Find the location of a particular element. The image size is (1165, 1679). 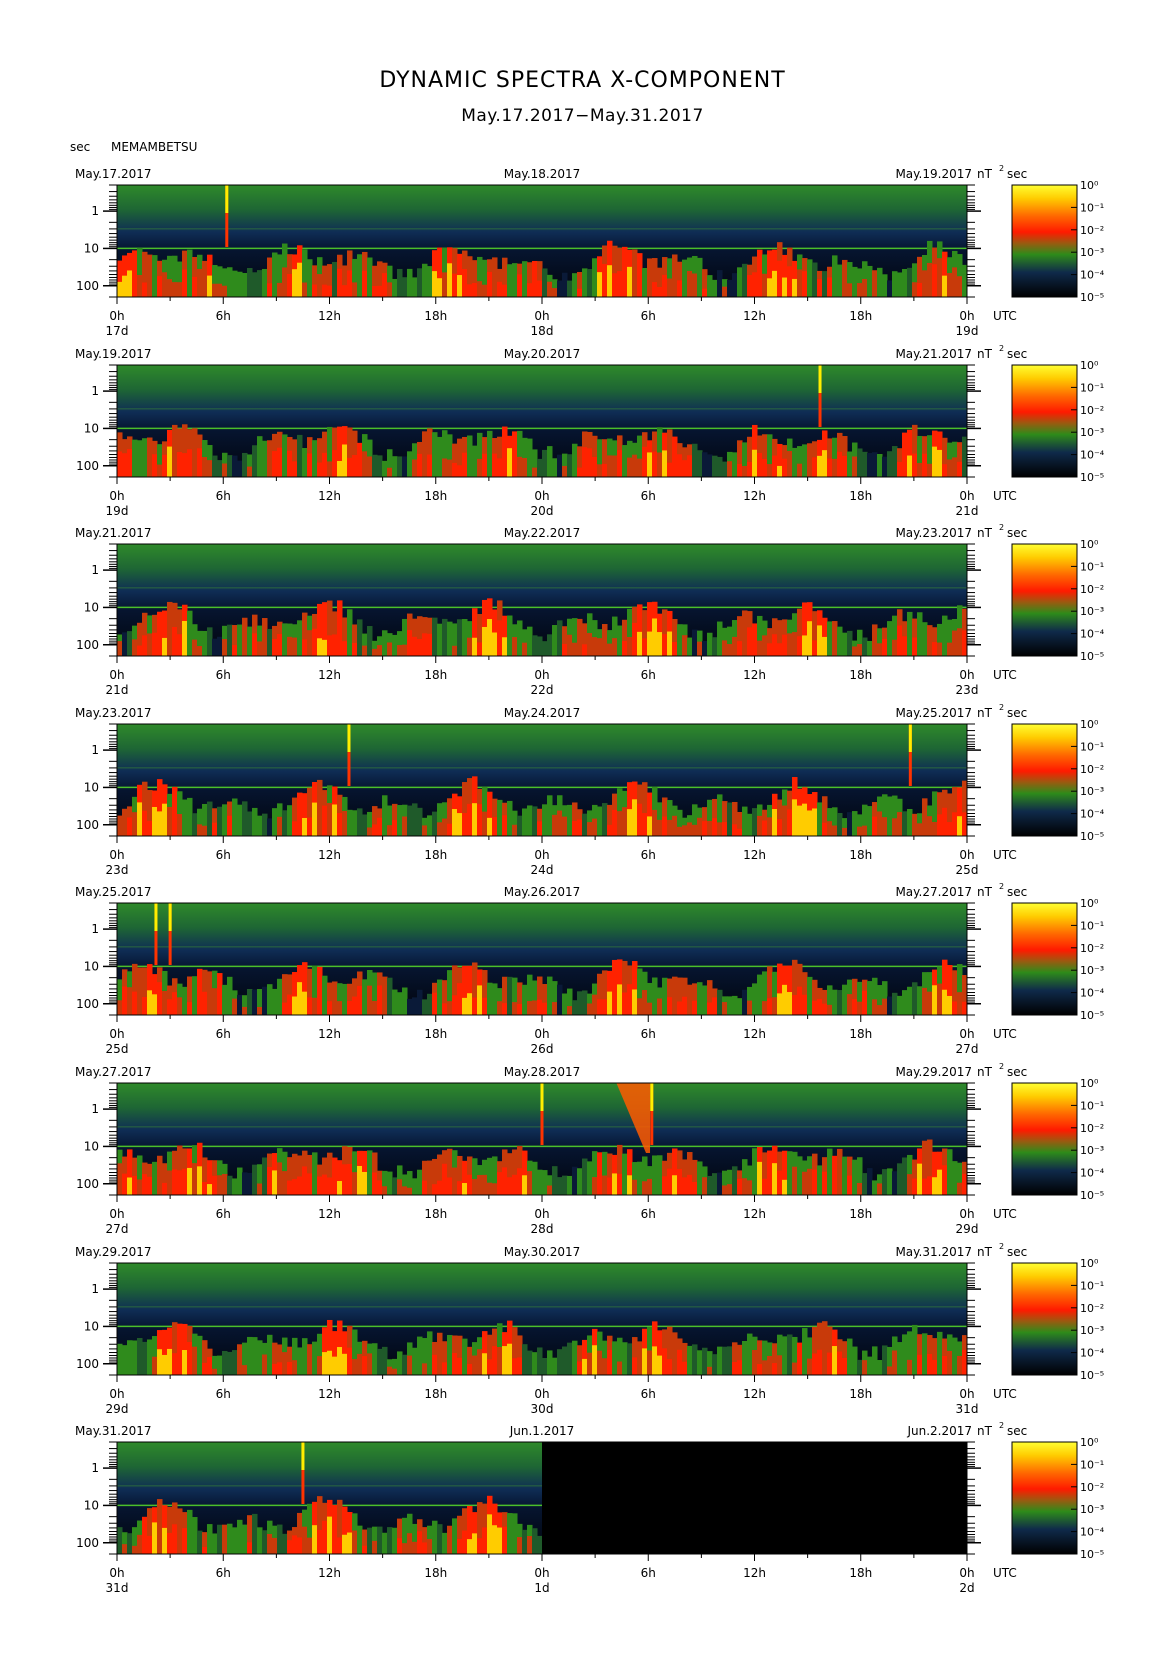

x-tick-label: 6h is located at coordinates (223, 496).